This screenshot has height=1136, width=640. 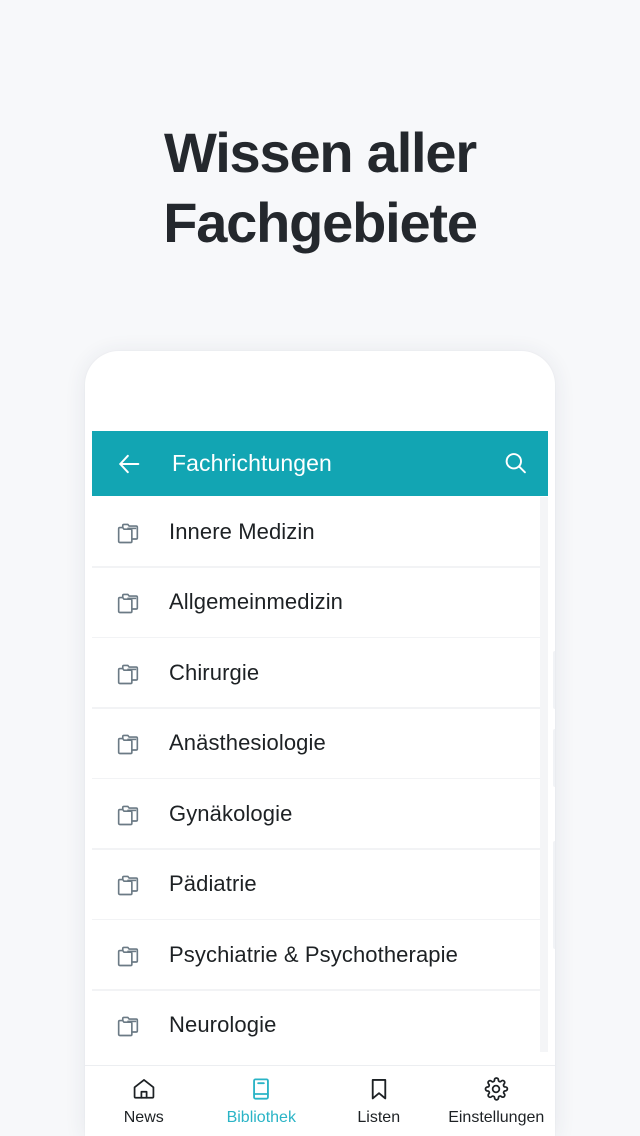 What do you see at coordinates (320, 152) in the screenshot?
I see `headline-line-1: Wissen aller` at bounding box center [320, 152].